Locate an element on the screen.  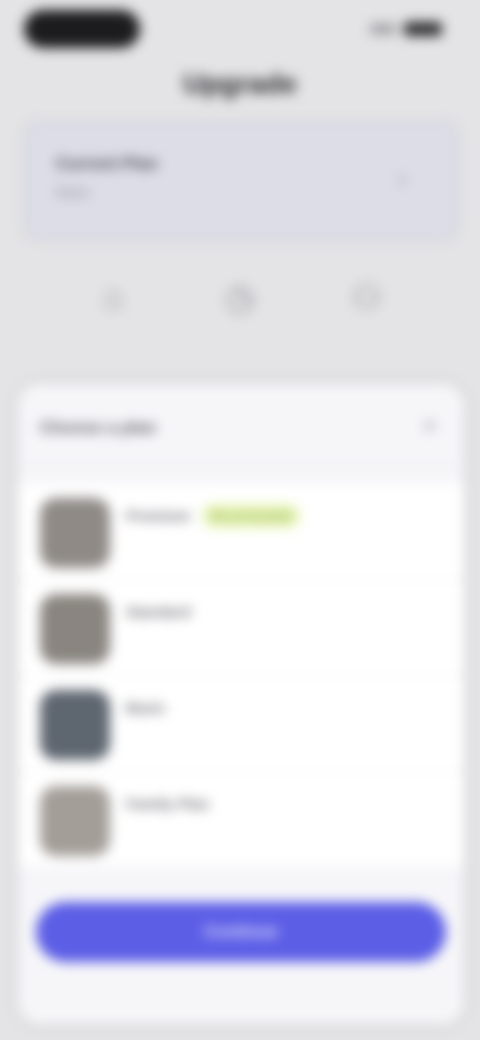
item-title: Premium is located at coordinates (158, 516).